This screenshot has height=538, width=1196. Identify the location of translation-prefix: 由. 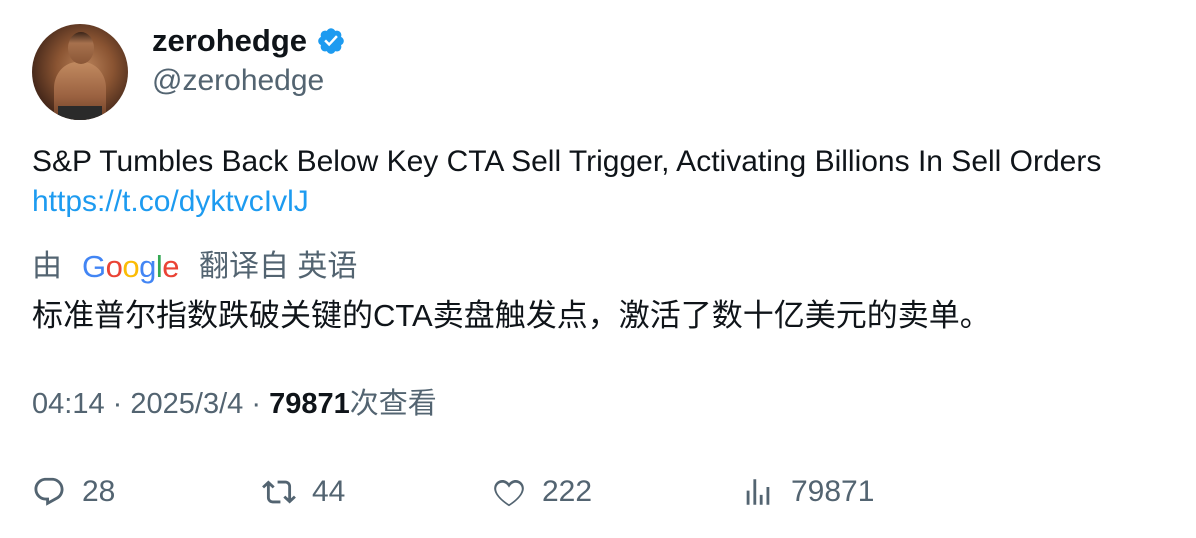
(47, 266).